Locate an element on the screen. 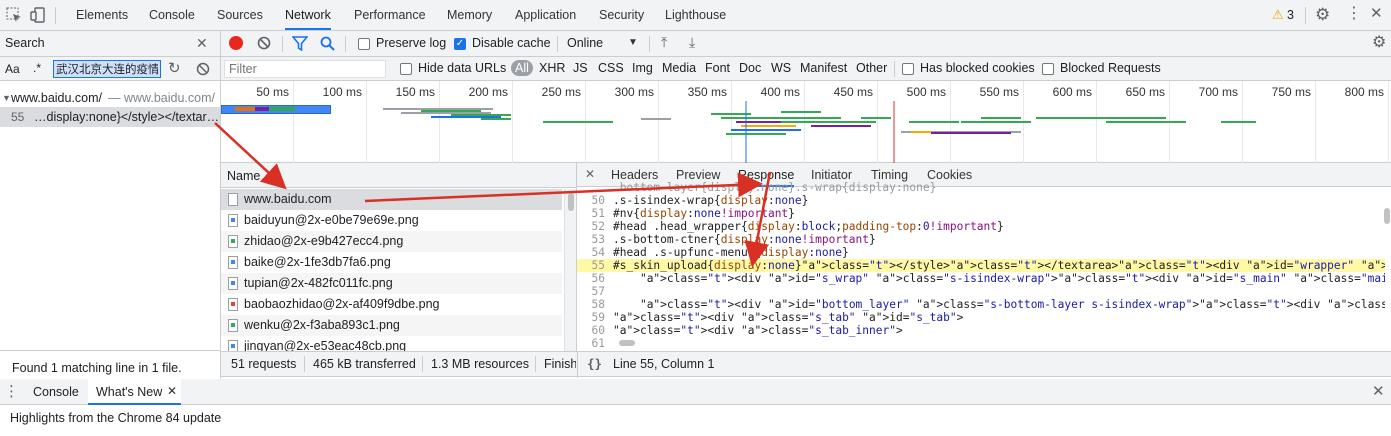 This screenshot has height=436, width=1391. disable-cache-checkbox: ✓ is located at coordinates (460, 44).